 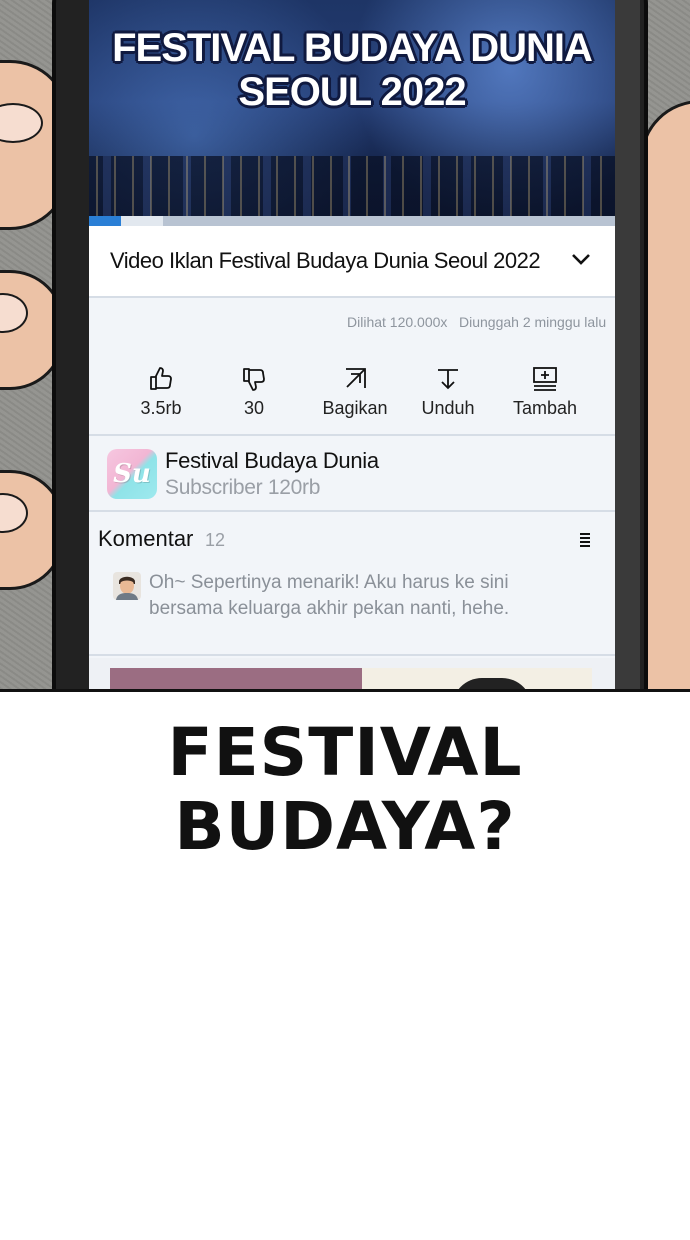 I want to click on video-buffer-fill, so click(x=142, y=221).